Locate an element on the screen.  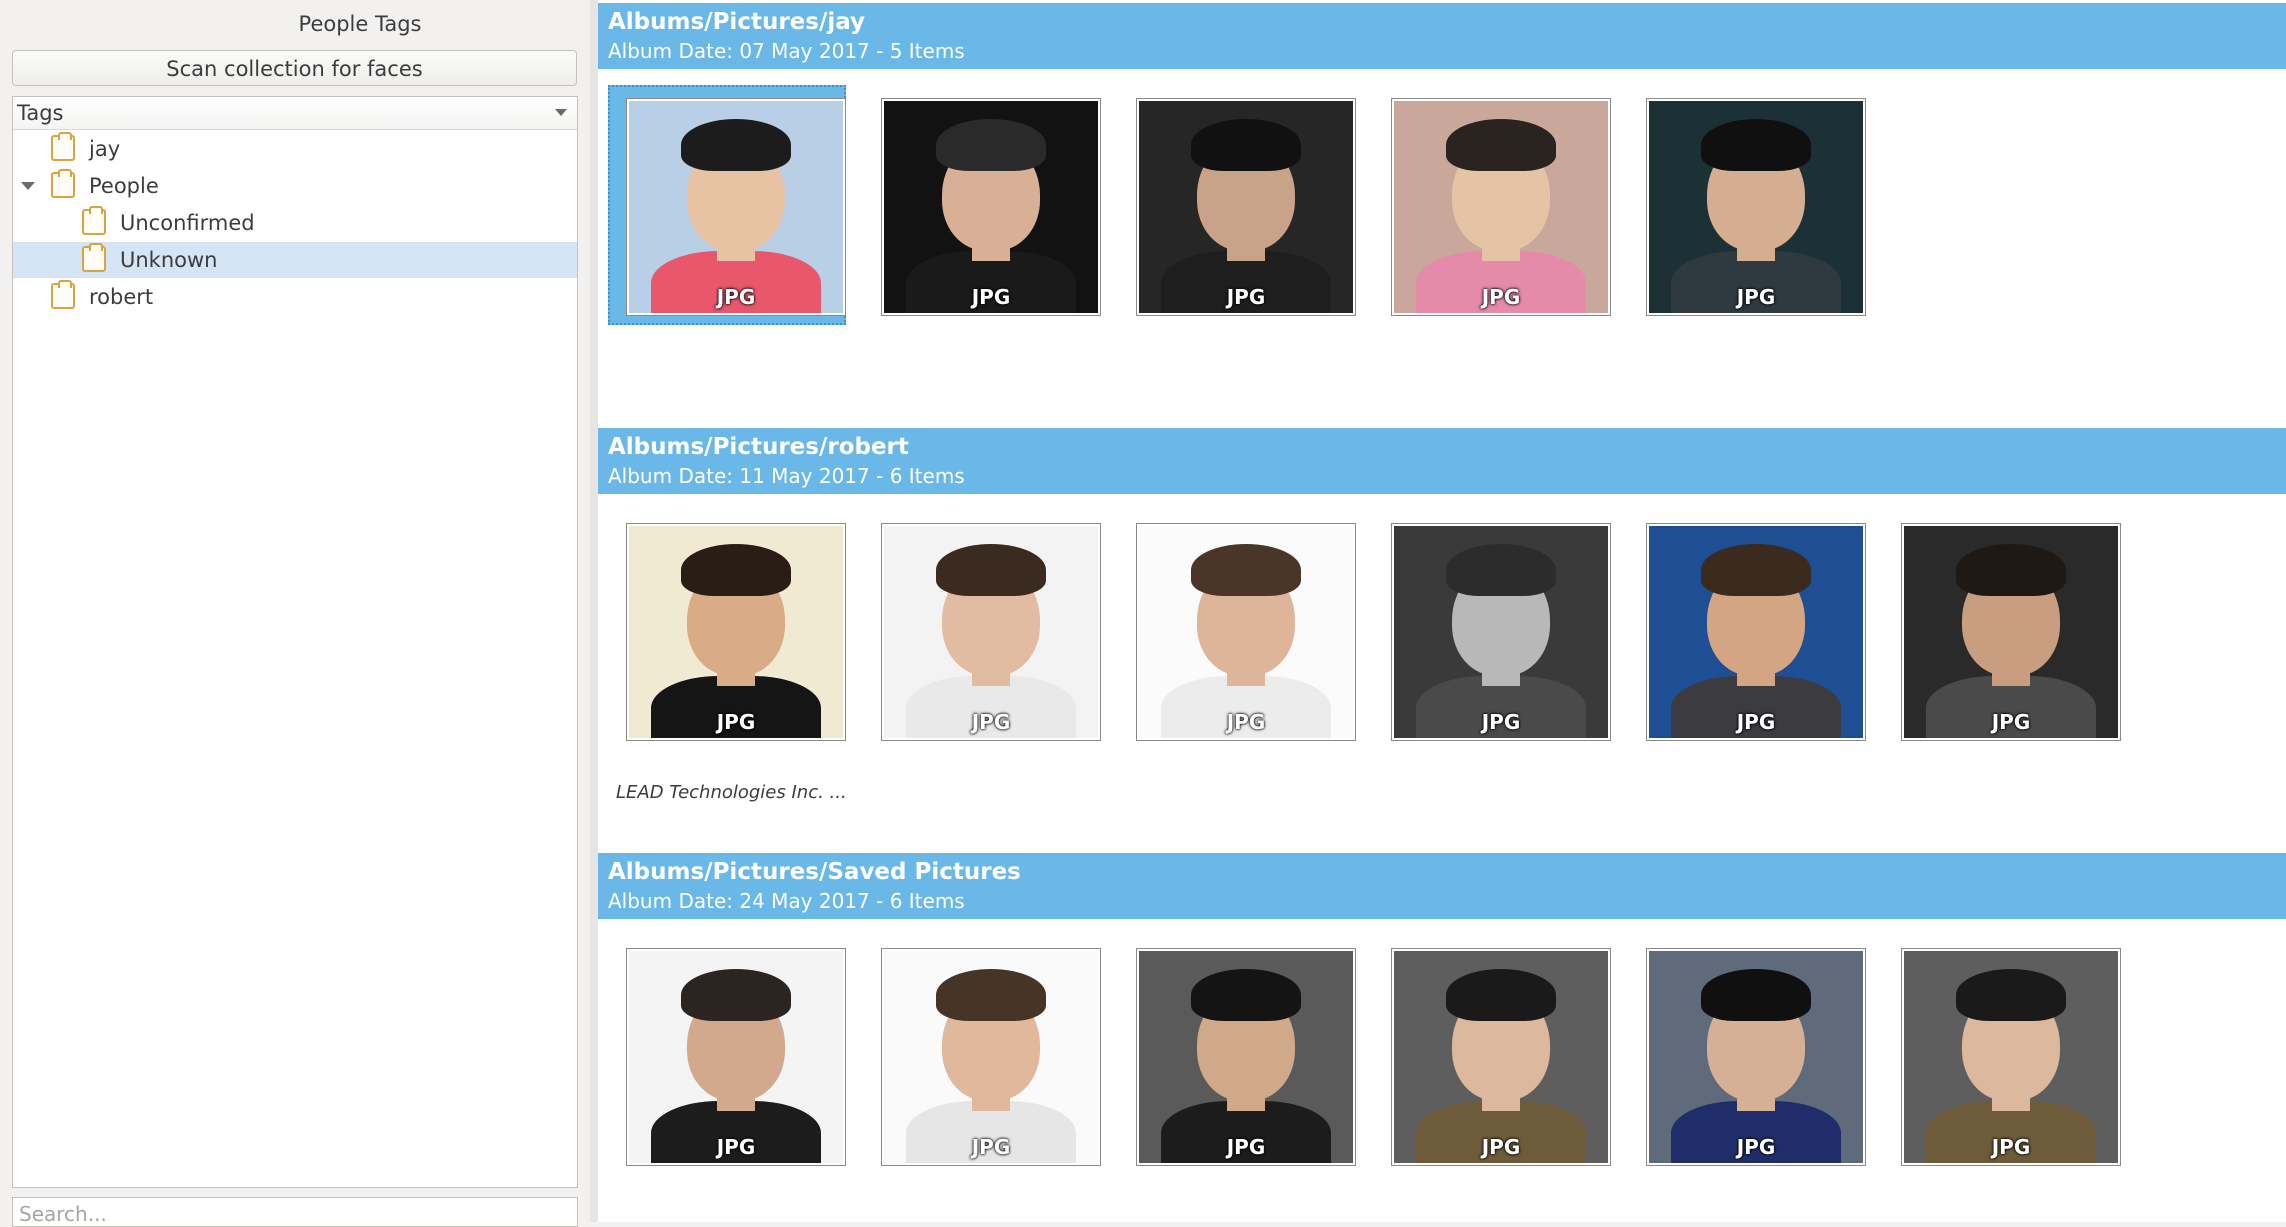
scan-faces-button: Scan collection for faces is located at coordinates (294, 68).